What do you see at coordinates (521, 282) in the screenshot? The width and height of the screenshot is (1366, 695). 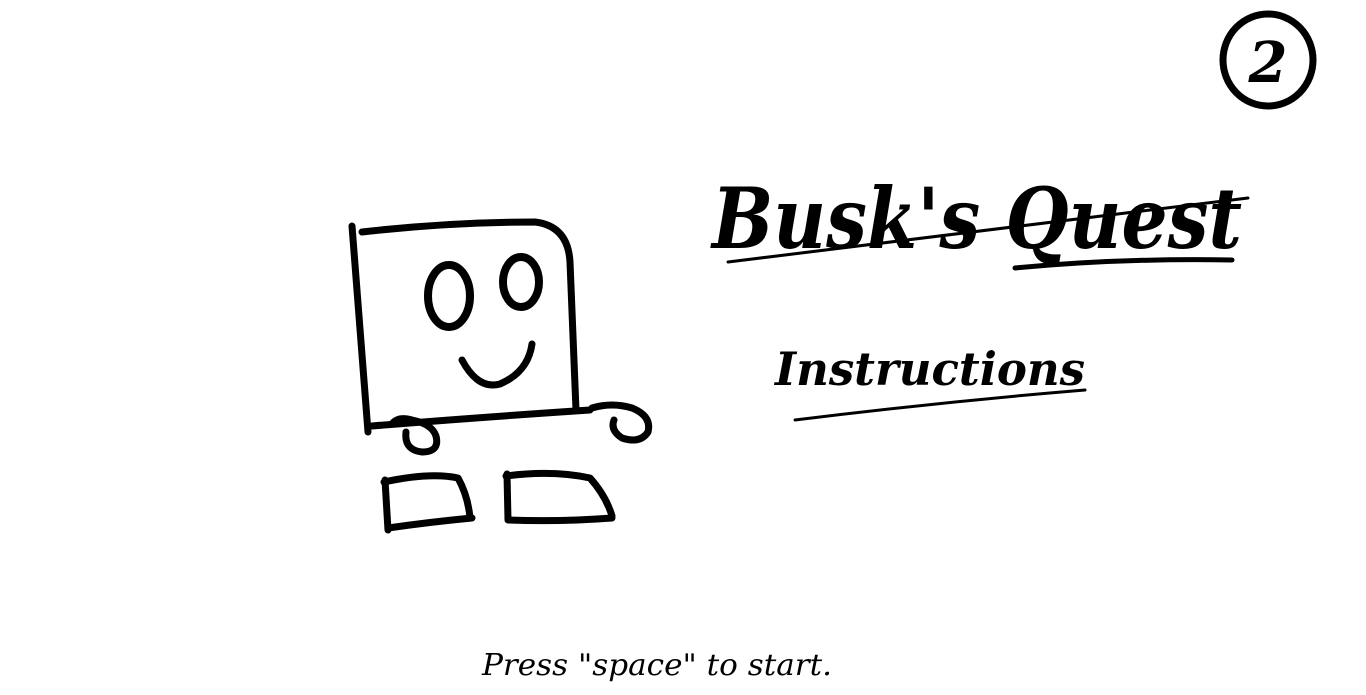 I see `character-right-eye` at bounding box center [521, 282].